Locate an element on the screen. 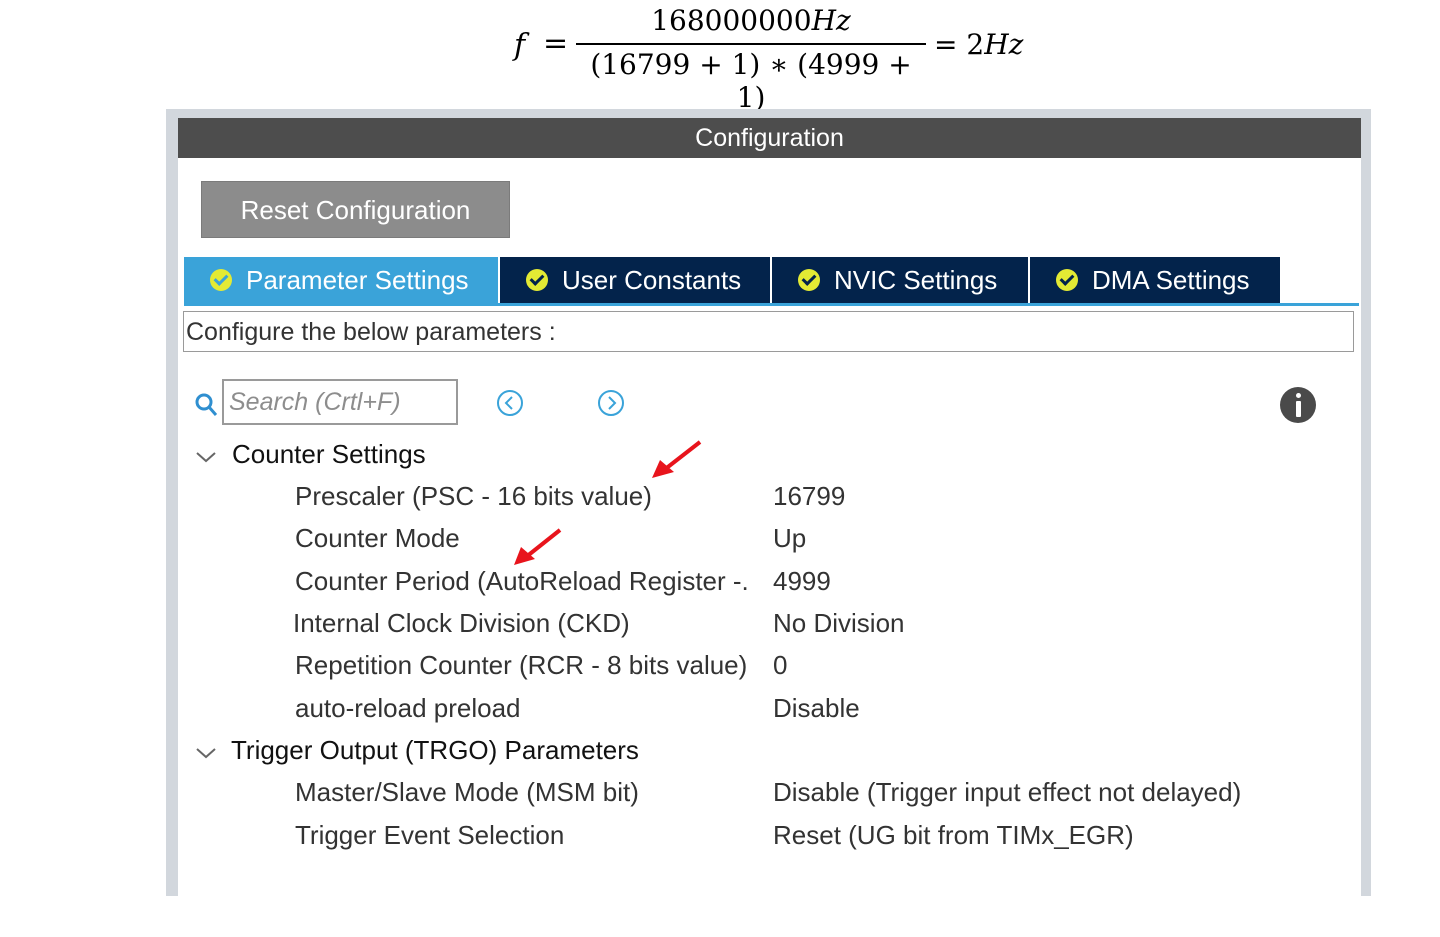  param-counter-period-value: 4999 is located at coordinates (802, 581).